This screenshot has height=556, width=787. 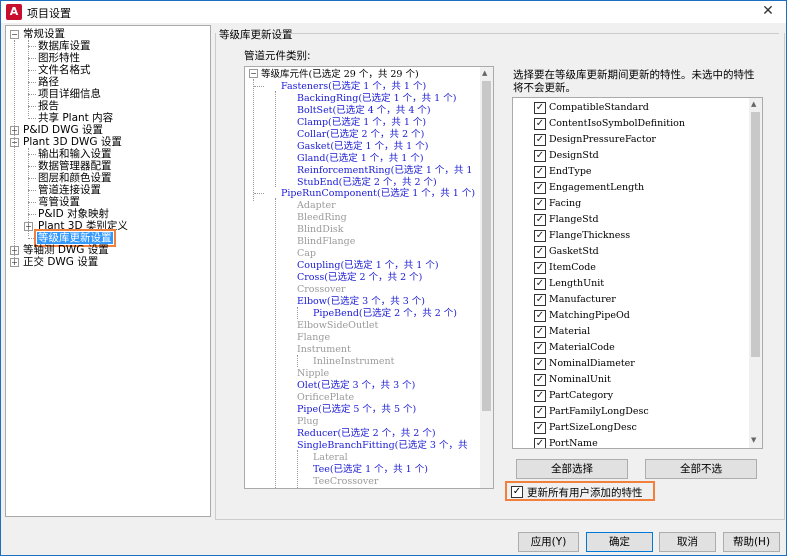 What do you see at coordinates (566, 156) in the screenshot?
I see `property-item: ✓ DesignStd` at bounding box center [566, 156].